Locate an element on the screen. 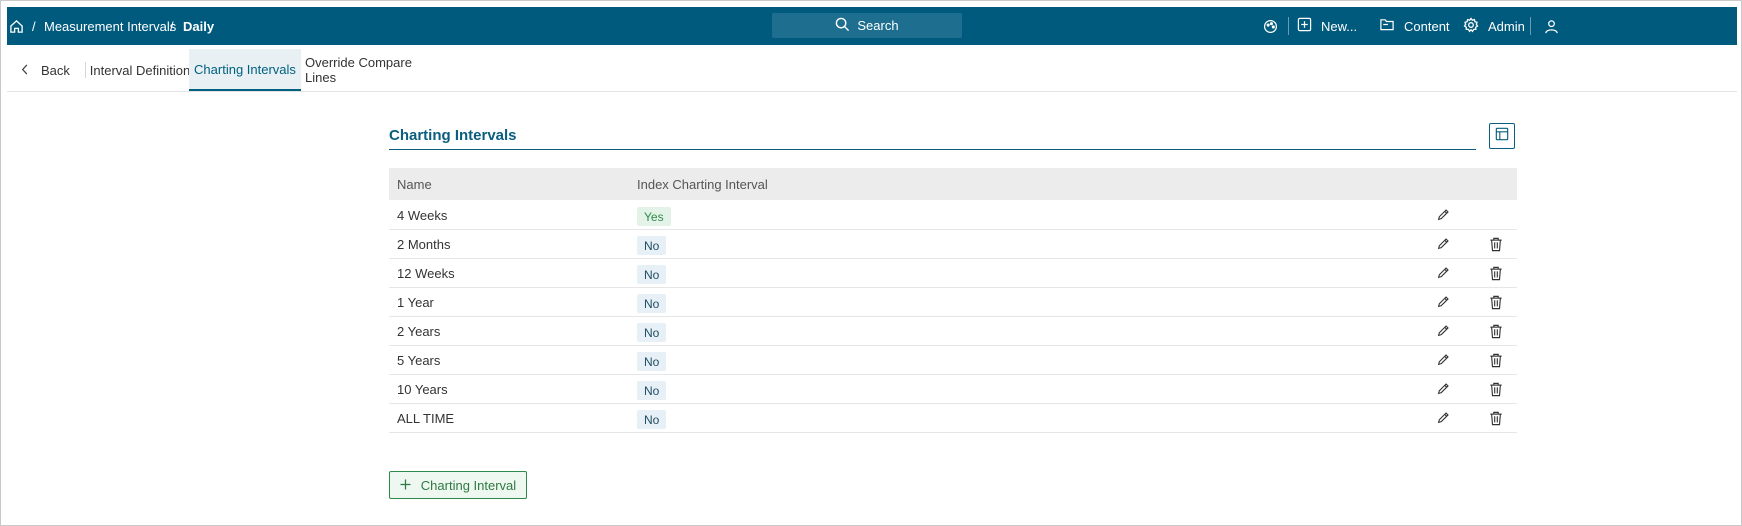 The image size is (1742, 526). interval-name: 2 Months is located at coordinates (424, 244).